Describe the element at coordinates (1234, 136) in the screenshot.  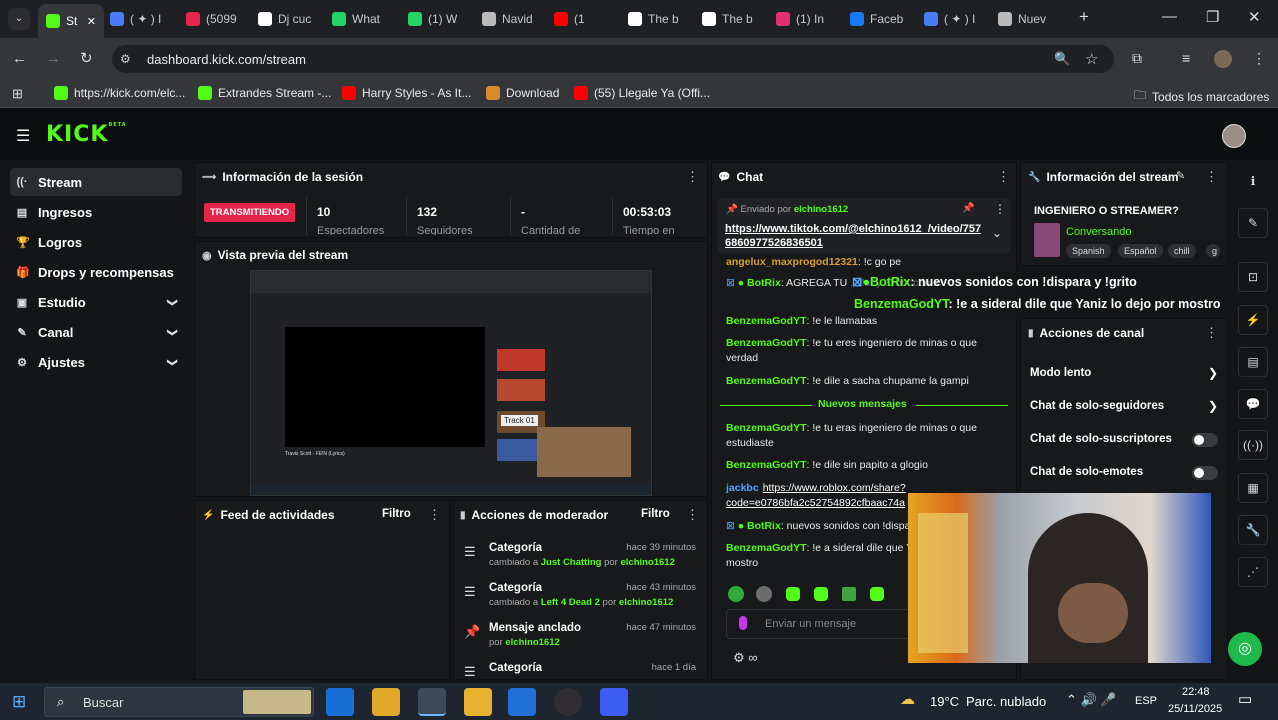
I see `user-avatar` at that location.